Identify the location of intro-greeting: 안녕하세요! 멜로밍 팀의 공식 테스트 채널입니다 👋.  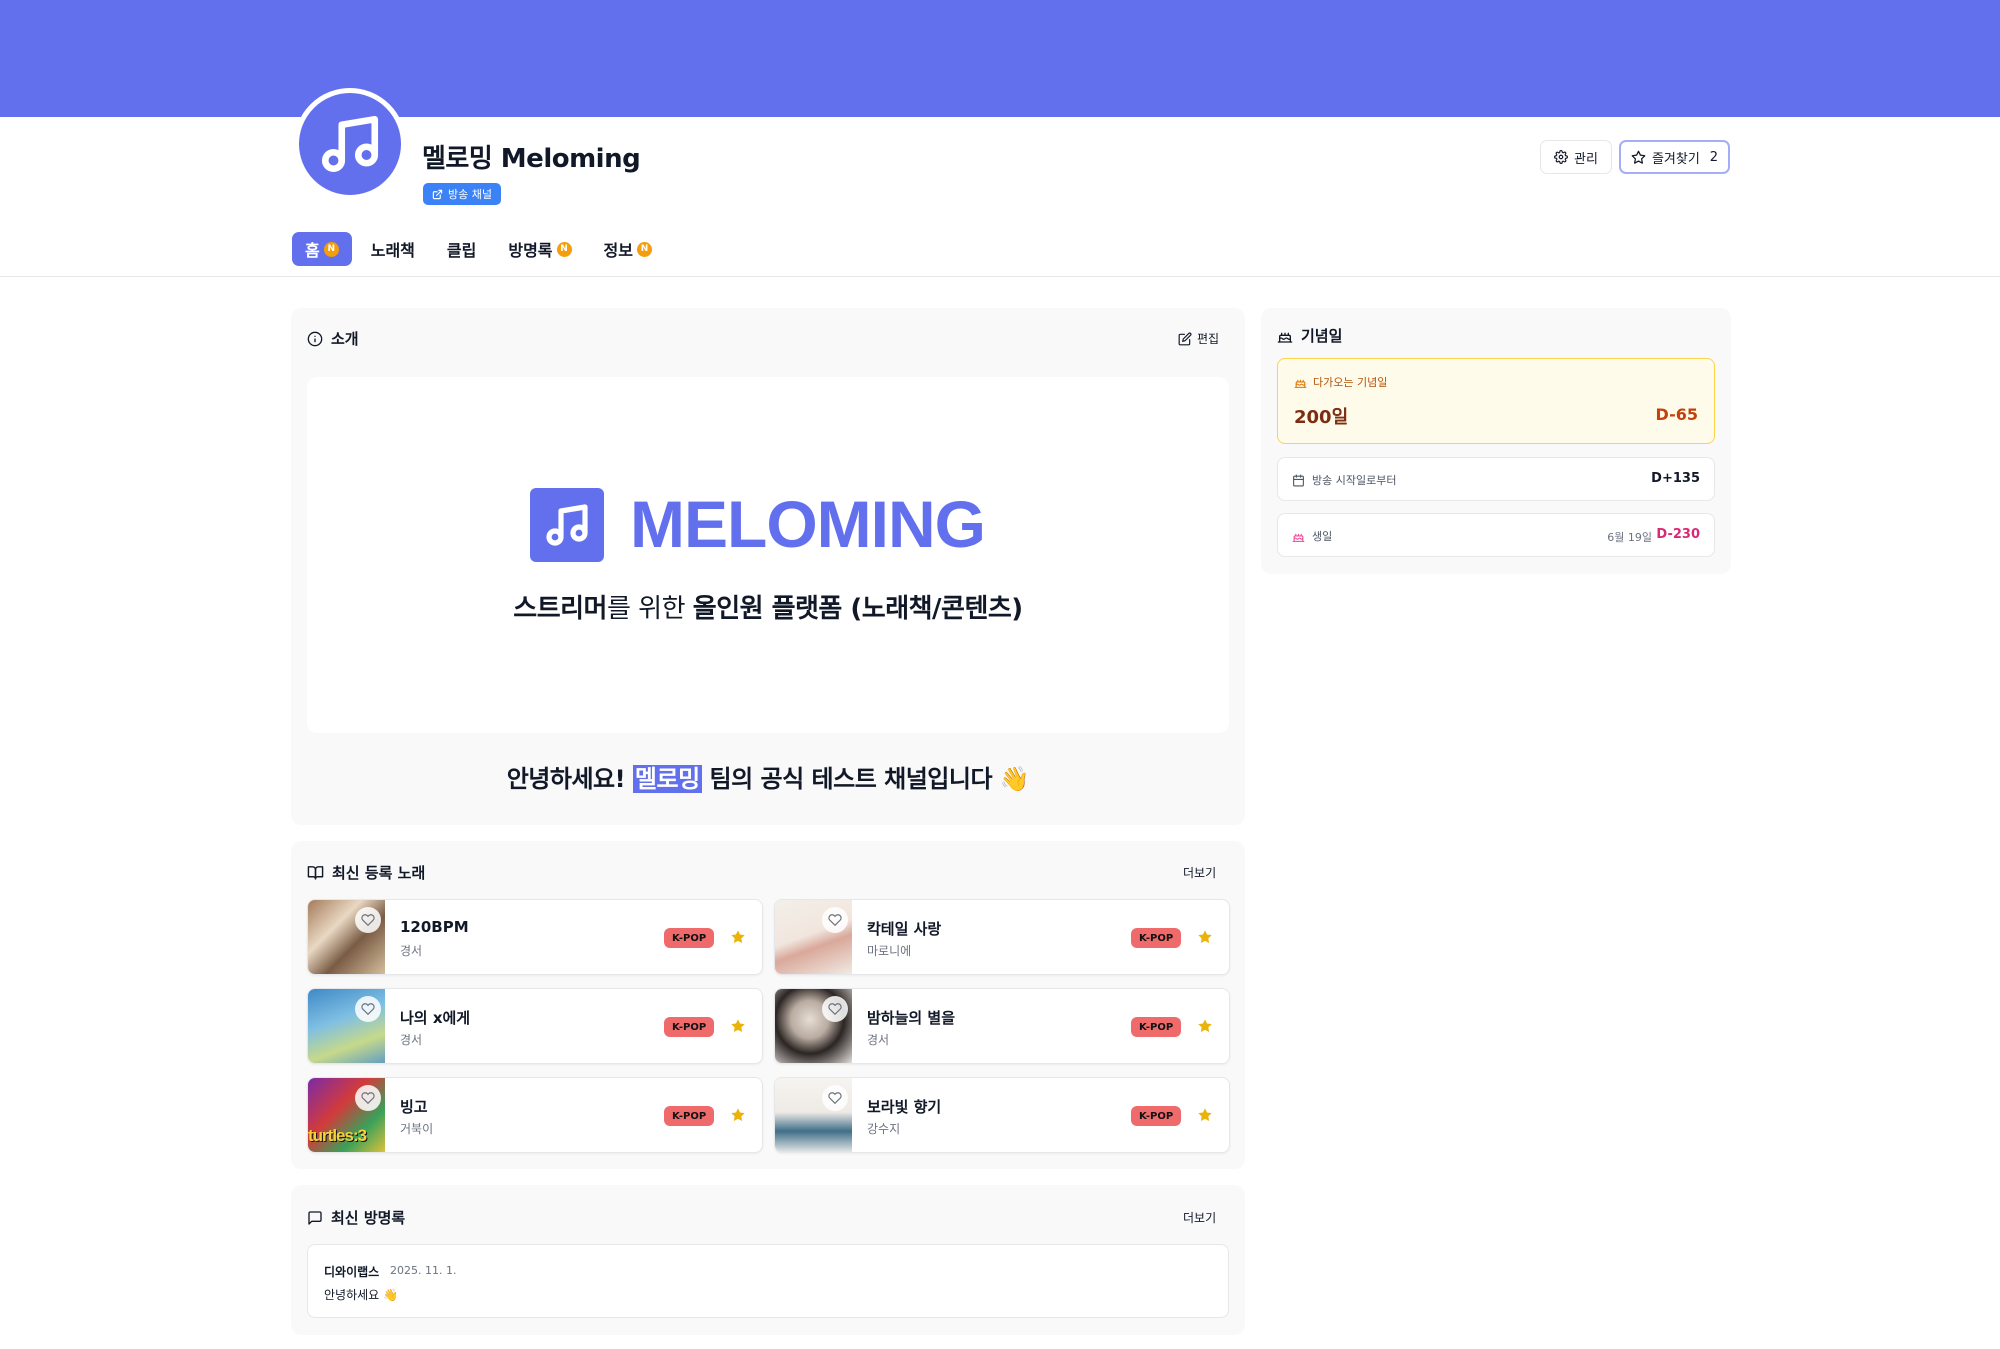
(768, 776).